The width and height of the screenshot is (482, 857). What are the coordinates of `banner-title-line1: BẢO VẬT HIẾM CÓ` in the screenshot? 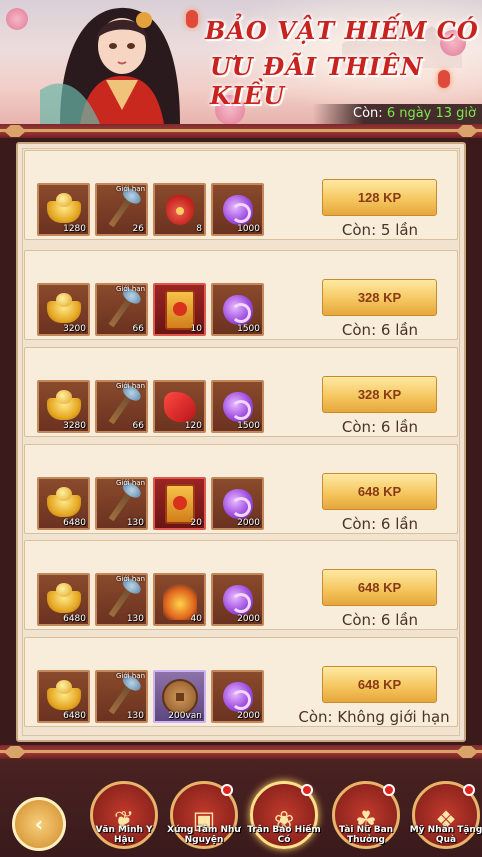 It's located at (342, 30).